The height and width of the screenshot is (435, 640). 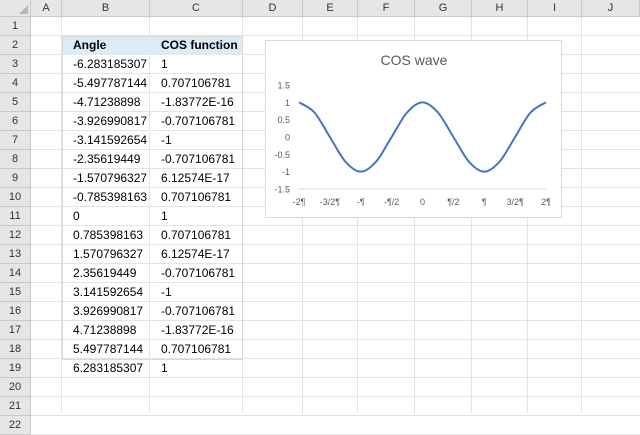 What do you see at coordinates (361, 202) in the screenshot?
I see `x-tick-label: -¶` at bounding box center [361, 202].